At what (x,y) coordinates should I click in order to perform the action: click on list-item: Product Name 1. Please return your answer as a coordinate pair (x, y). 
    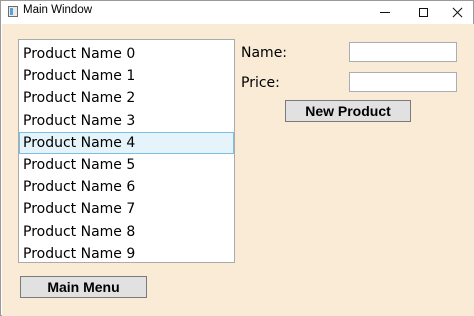
    Looking at the image, I should click on (126, 76).